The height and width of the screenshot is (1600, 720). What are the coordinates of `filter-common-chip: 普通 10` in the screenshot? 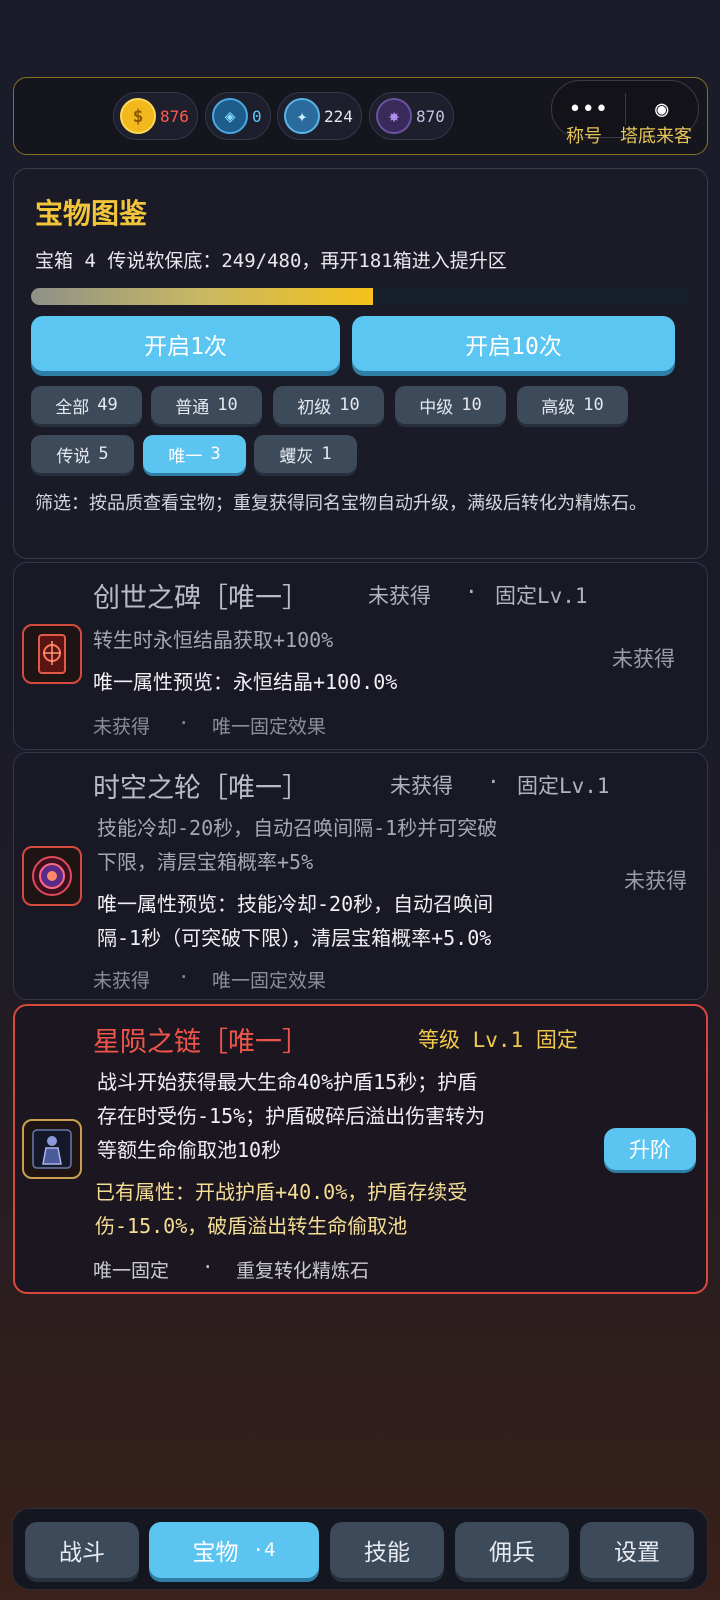 It's located at (206, 405).